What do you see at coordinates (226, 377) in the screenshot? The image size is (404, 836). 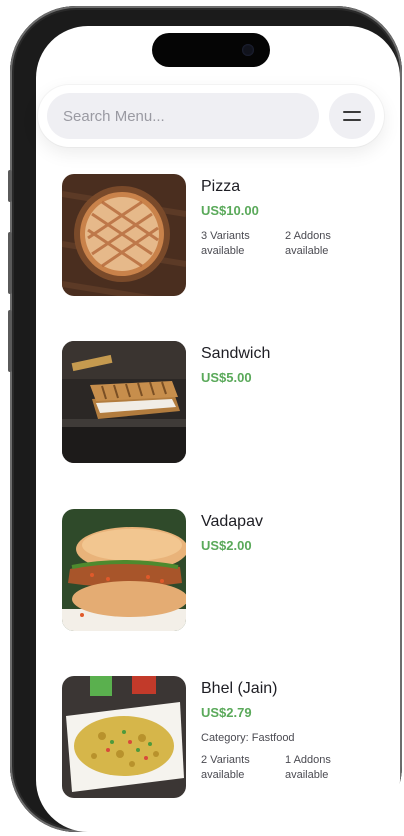 I see `item-price: US$5.00` at bounding box center [226, 377].